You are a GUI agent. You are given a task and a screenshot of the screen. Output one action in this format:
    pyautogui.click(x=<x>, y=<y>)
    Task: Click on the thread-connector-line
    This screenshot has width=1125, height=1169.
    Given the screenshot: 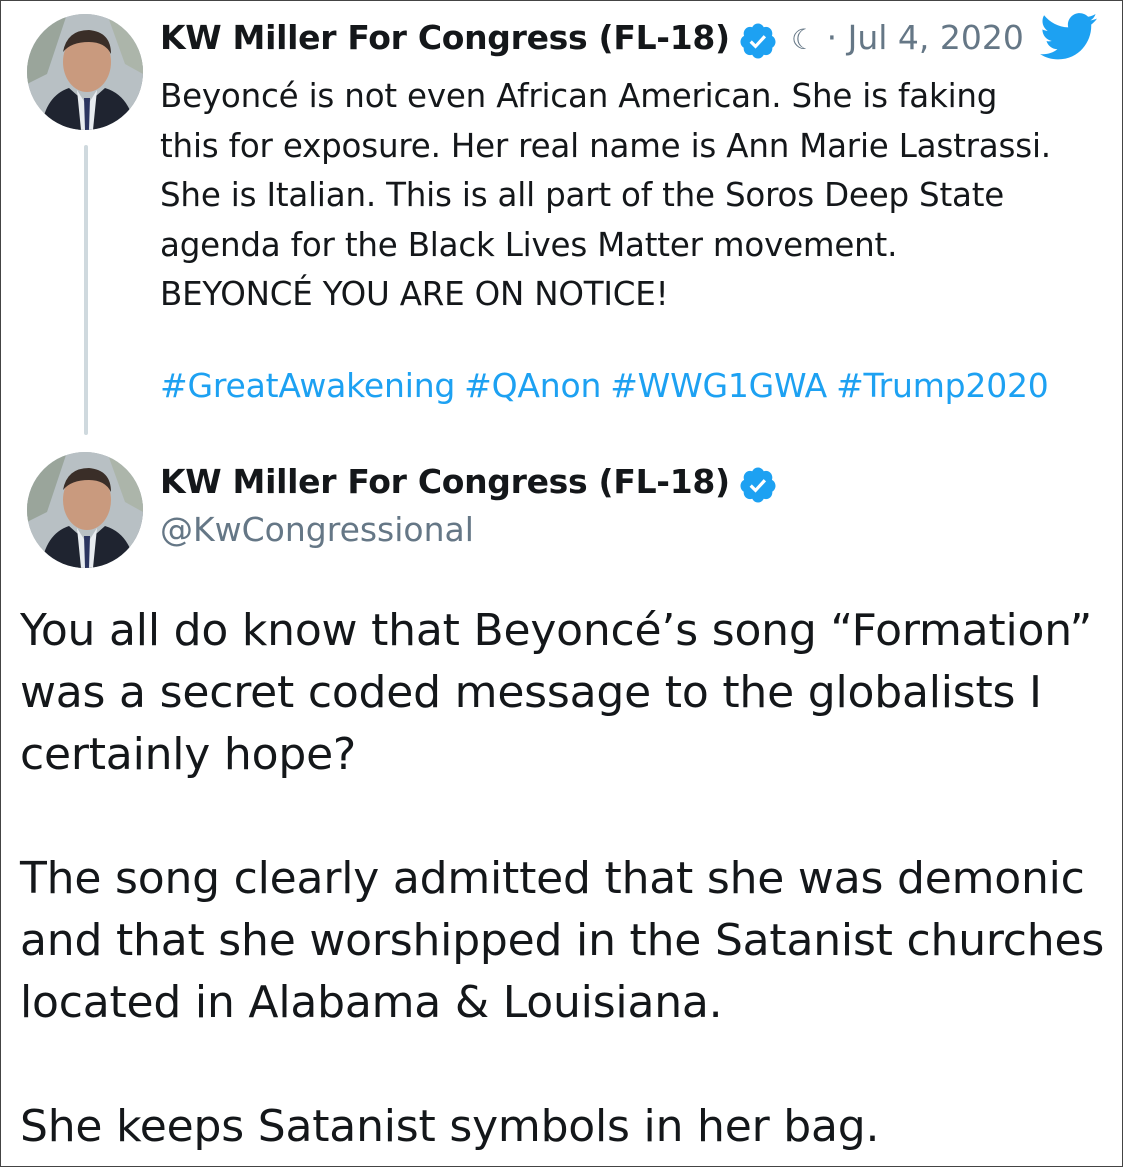 What is the action you would take?
    pyautogui.click(x=86, y=290)
    